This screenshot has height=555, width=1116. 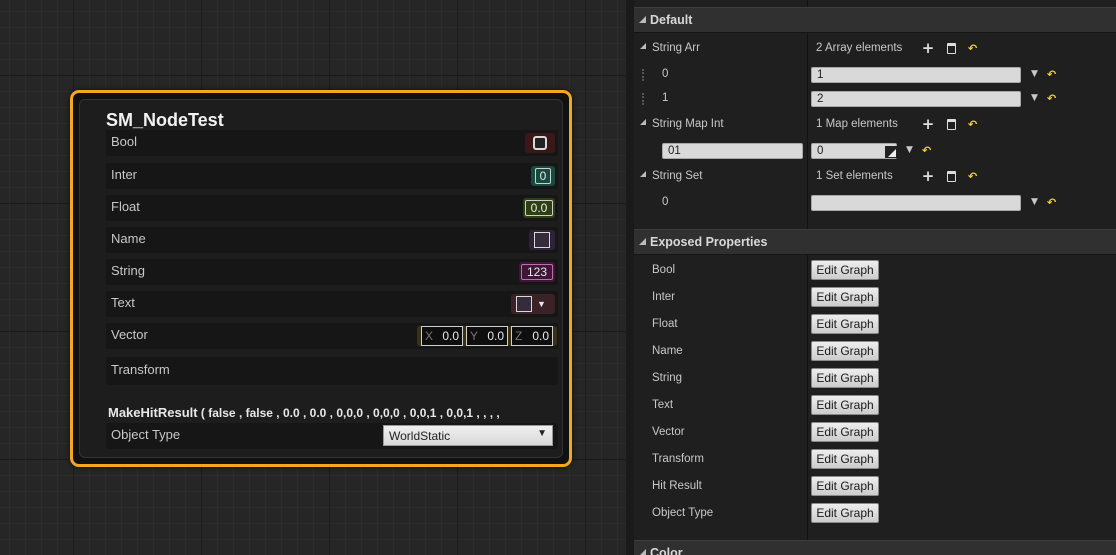 I want to click on pin-row-string: String 123, so click(x=332, y=272).